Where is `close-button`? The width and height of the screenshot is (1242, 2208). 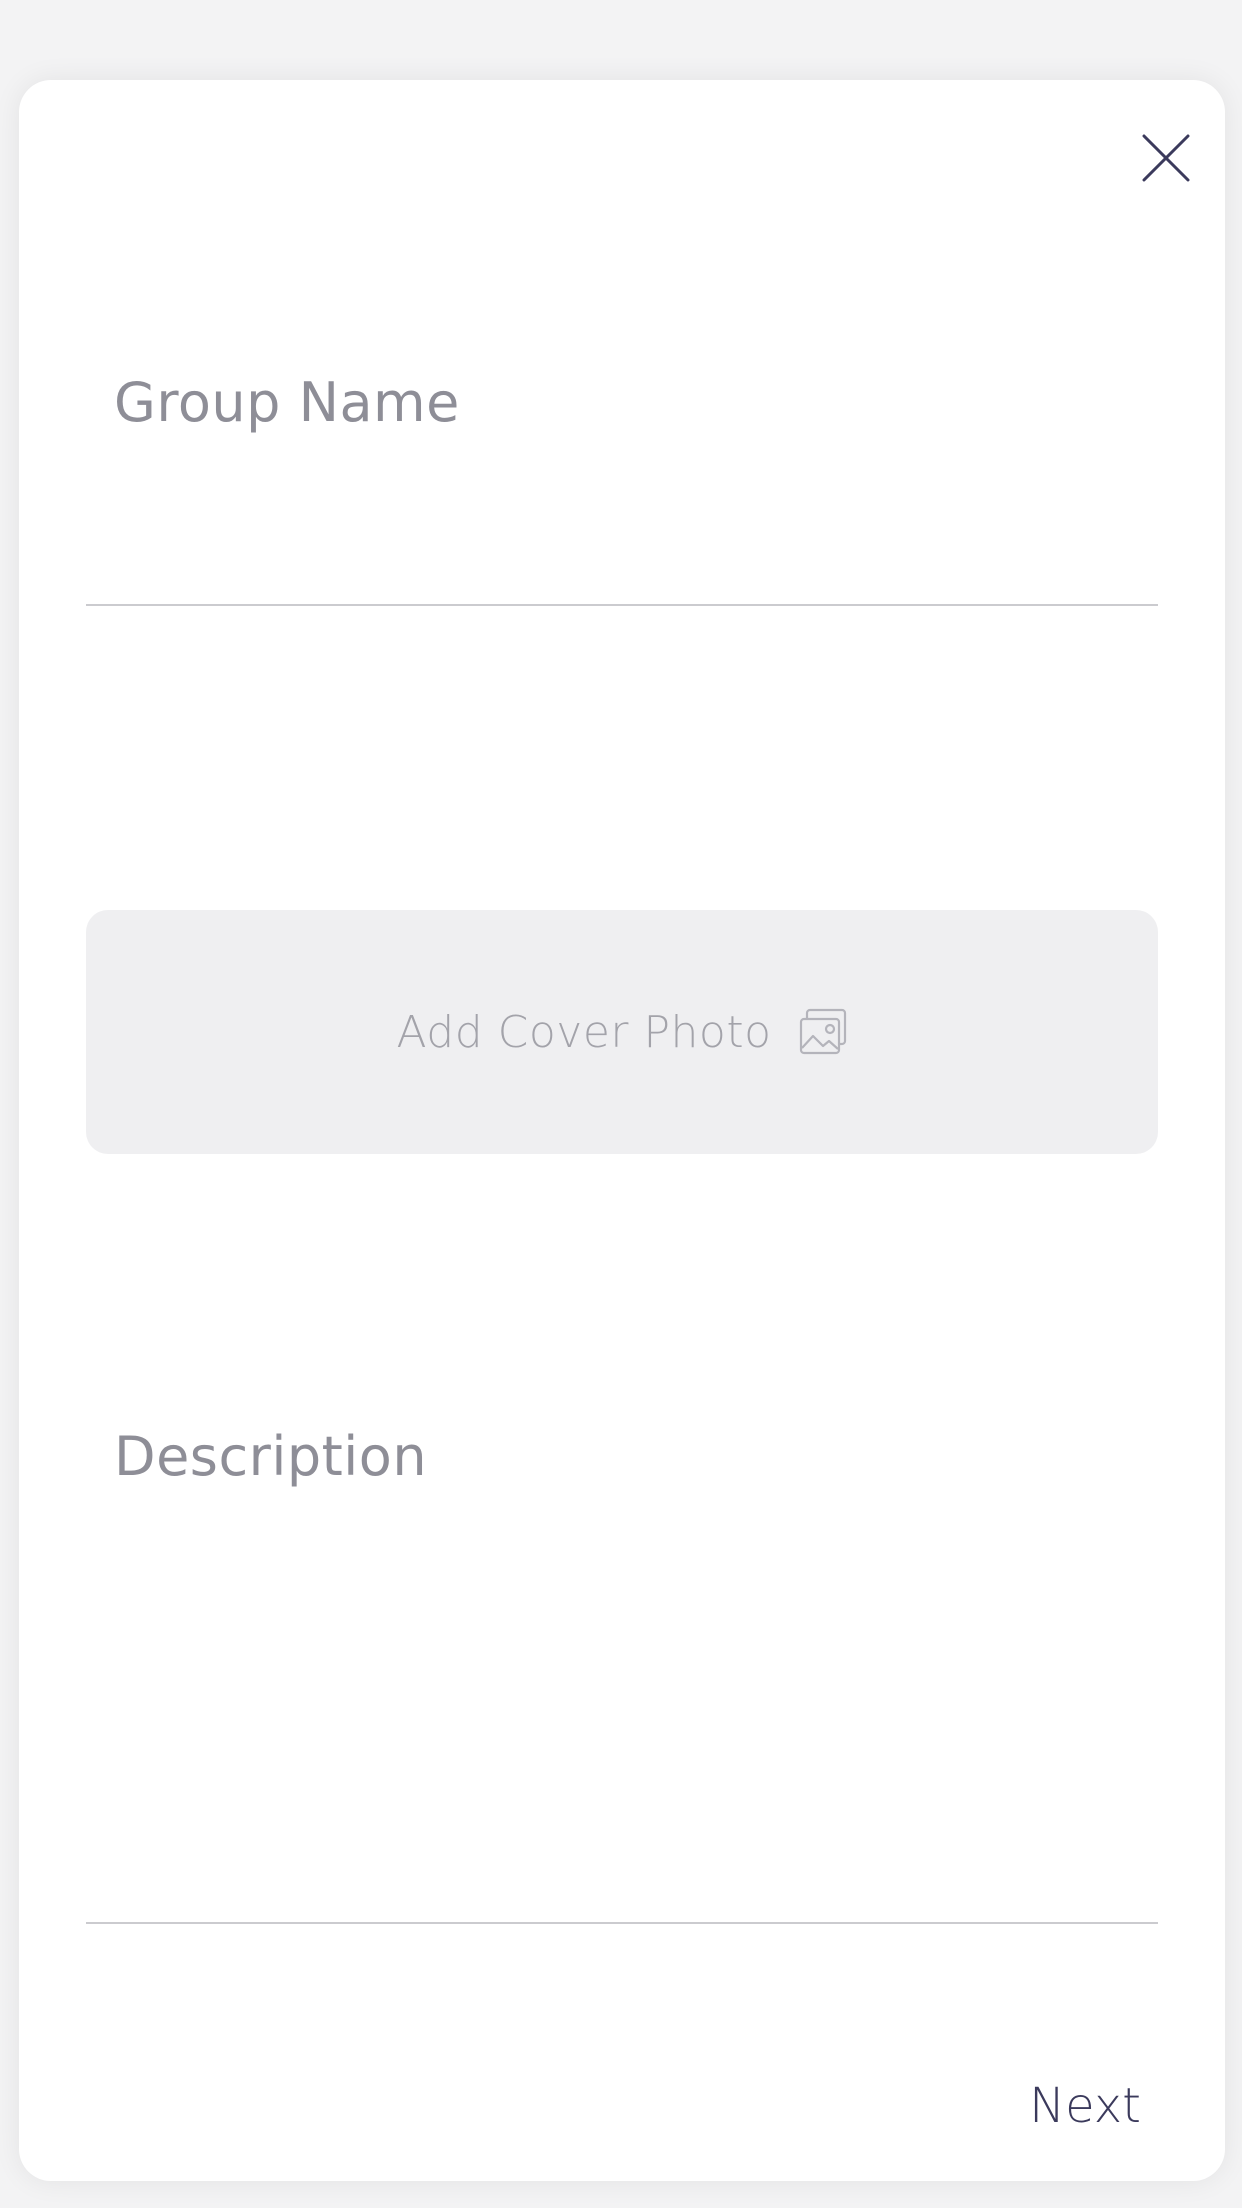
close-button is located at coordinates (1166, 158).